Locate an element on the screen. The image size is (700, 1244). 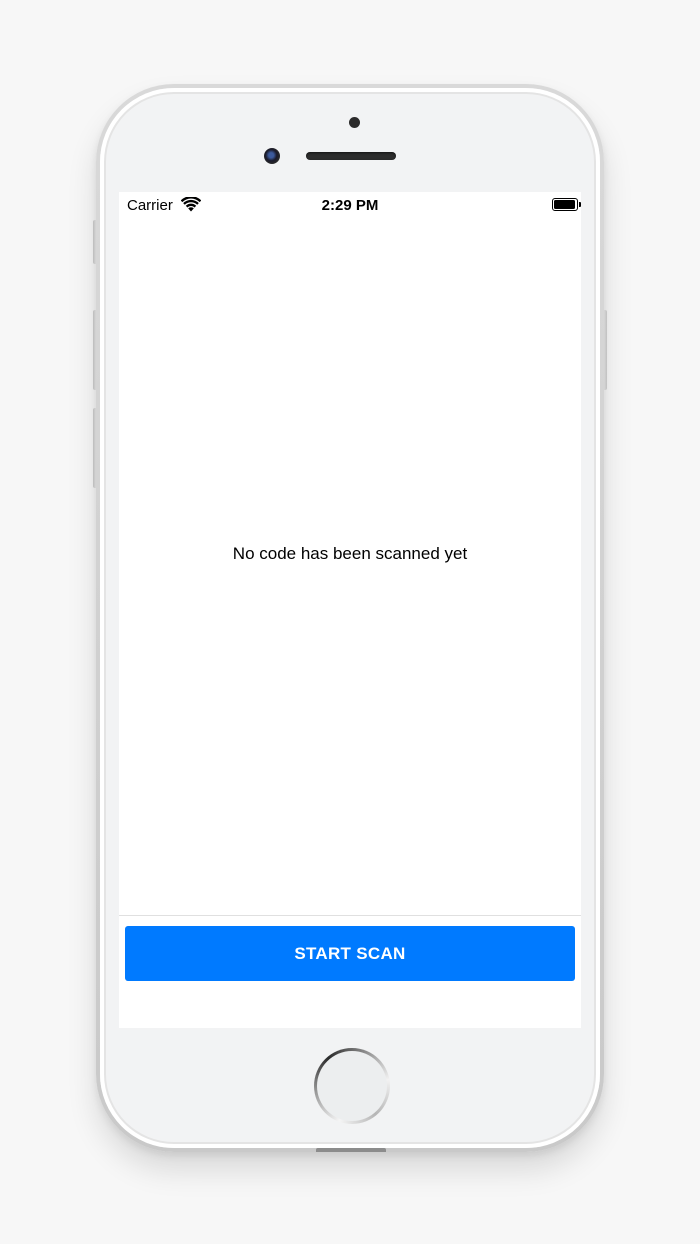
footer-divider is located at coordinates (350, 915).